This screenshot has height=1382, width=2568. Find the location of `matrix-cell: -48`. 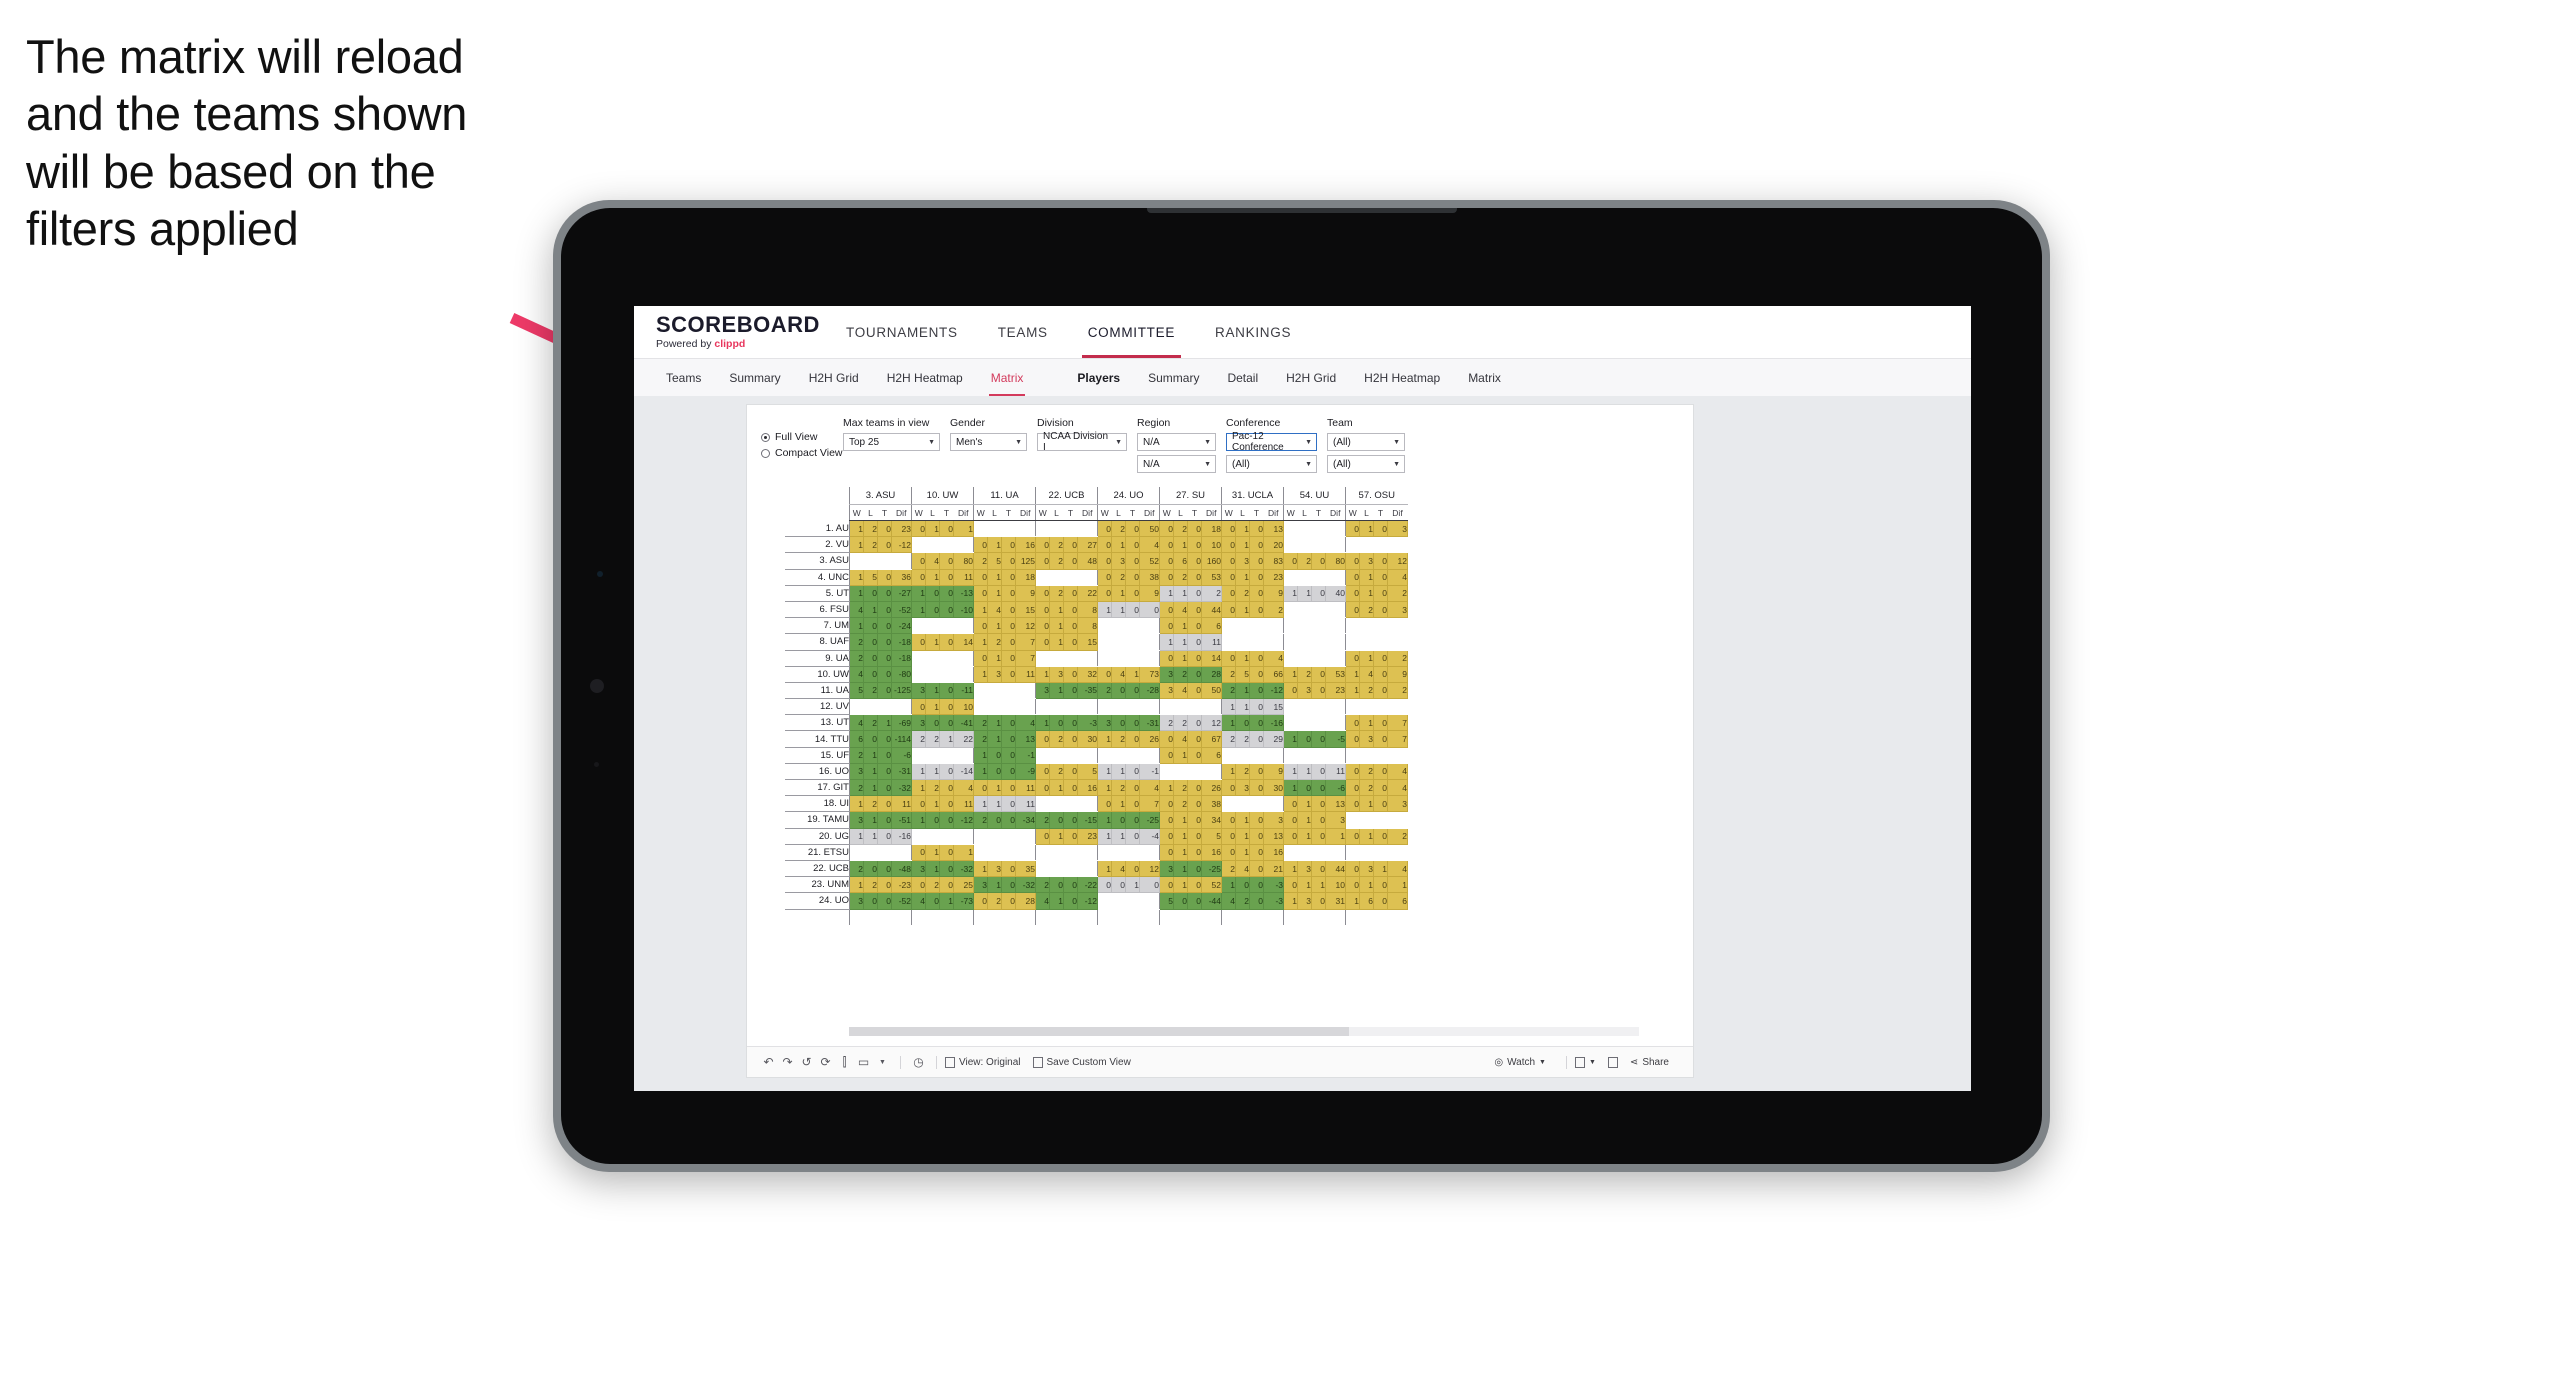

matrix-cell: -48 is located at coordinates (901, 869).